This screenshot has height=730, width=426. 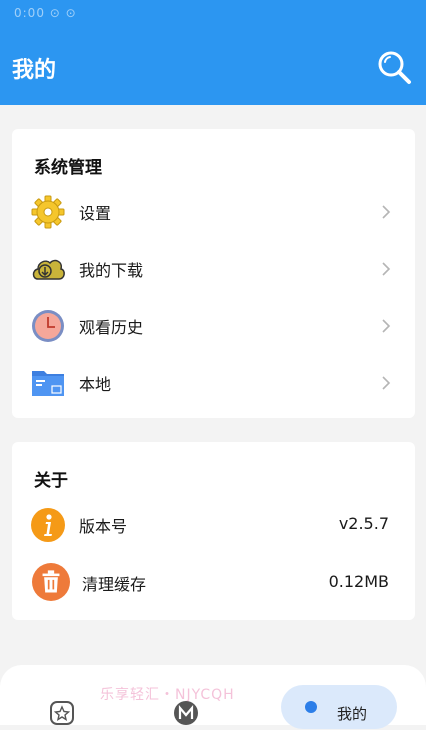 What do you see at coordinates (352, 714) in the screenshot?
I see `nav-label-mine: 我的` at bounding box center [352, 714].